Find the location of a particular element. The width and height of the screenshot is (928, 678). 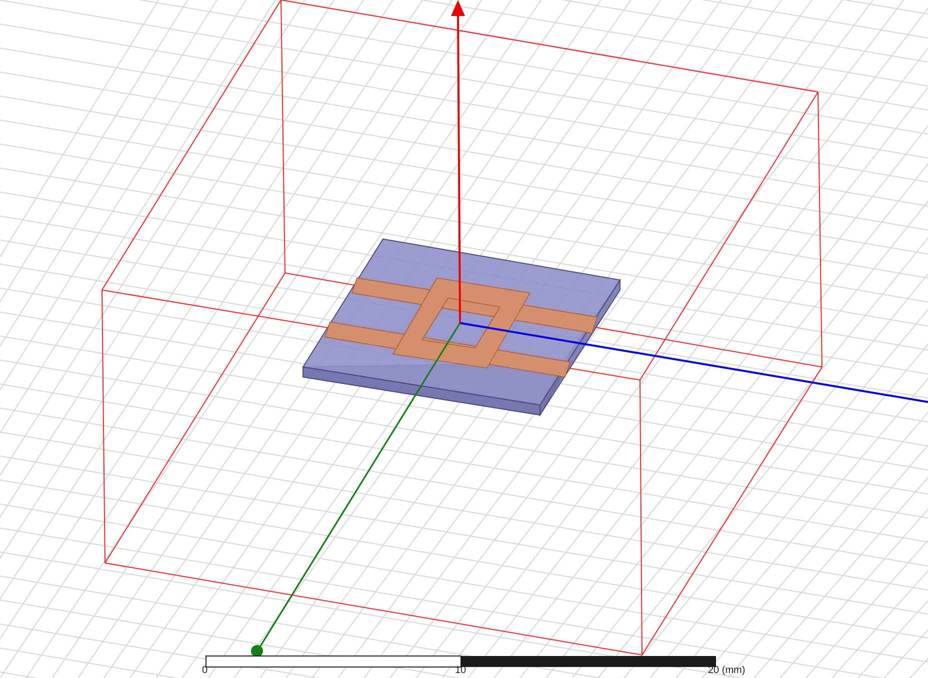

scale-label: 20 (mm) is located at coordinates (727, 671).